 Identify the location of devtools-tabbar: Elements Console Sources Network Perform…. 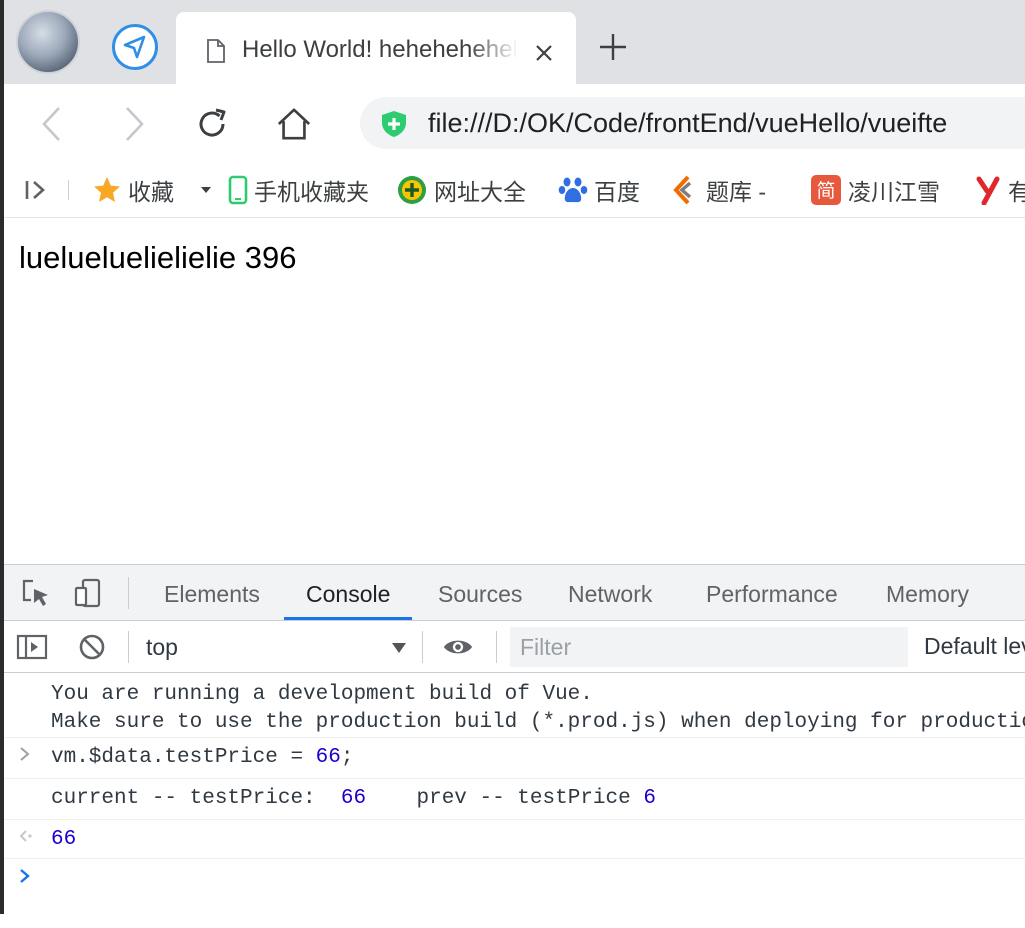
(514, 593).